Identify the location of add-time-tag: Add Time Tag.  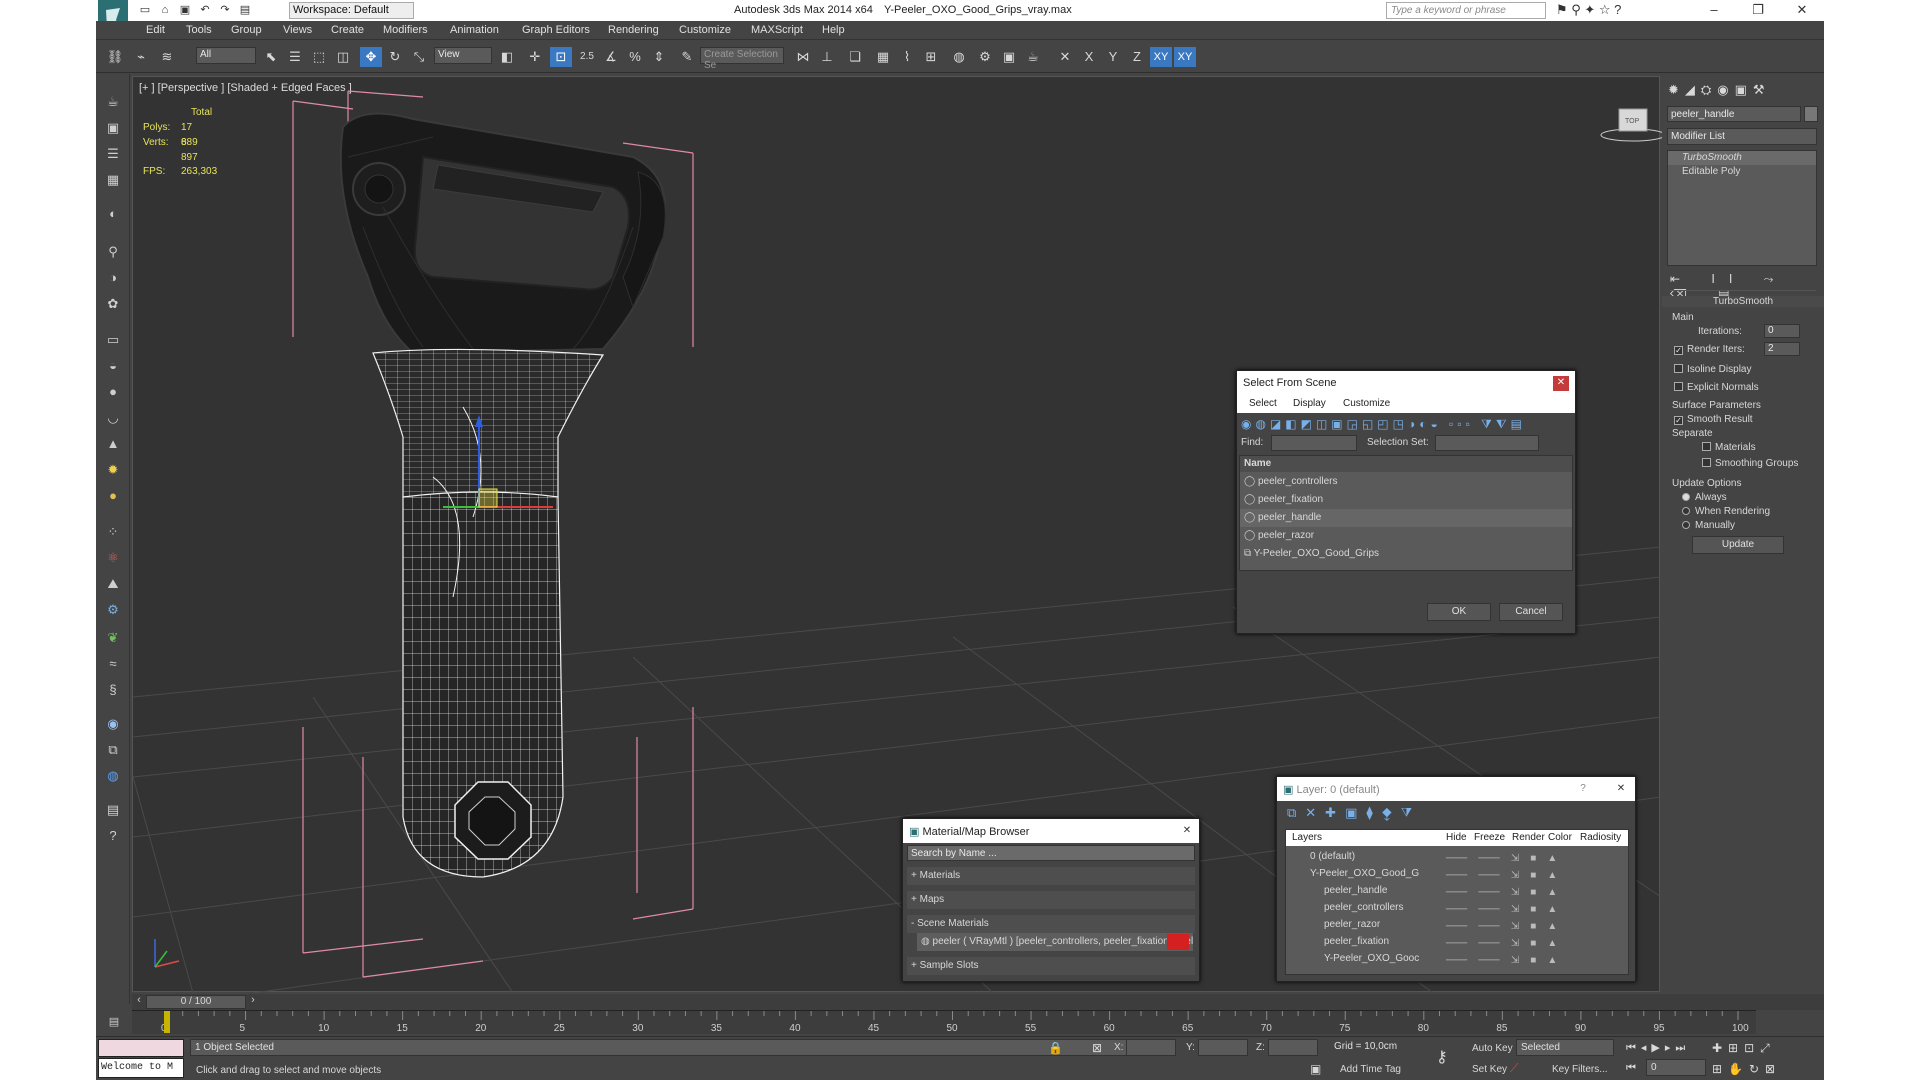
(1370, 1069).